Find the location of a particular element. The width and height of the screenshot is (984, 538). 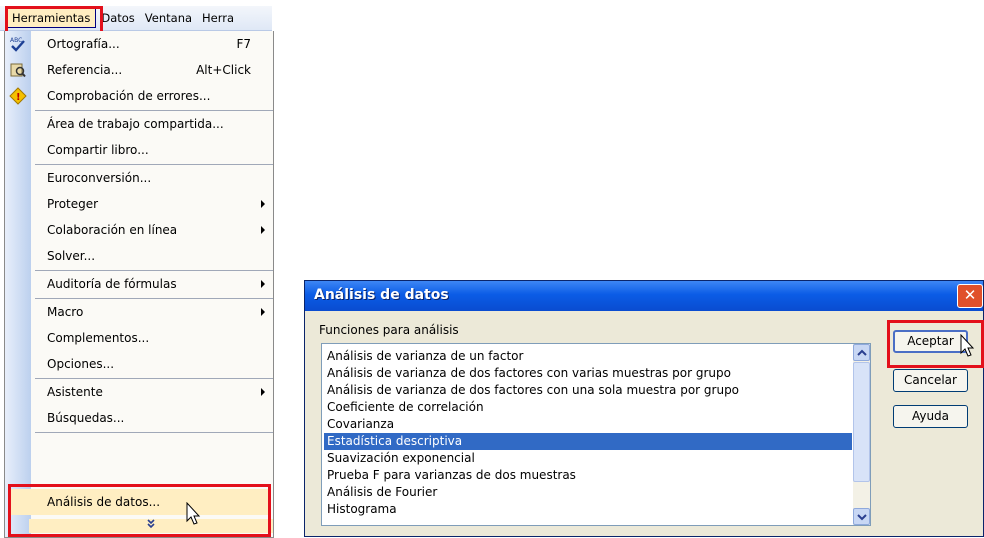

menu-datos-label: Datos is located at coordinates (118, 18).